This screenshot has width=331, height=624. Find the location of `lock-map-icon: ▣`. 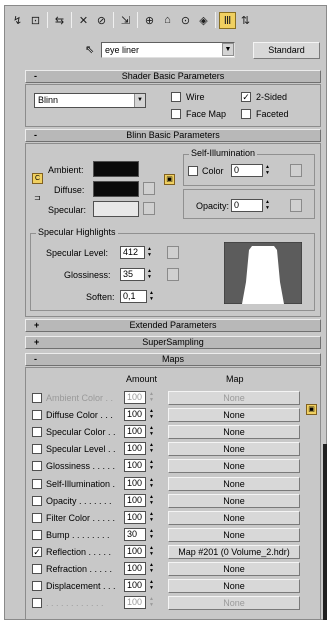

lock-map-icon: ▣ is located at coordinates (169, 179).